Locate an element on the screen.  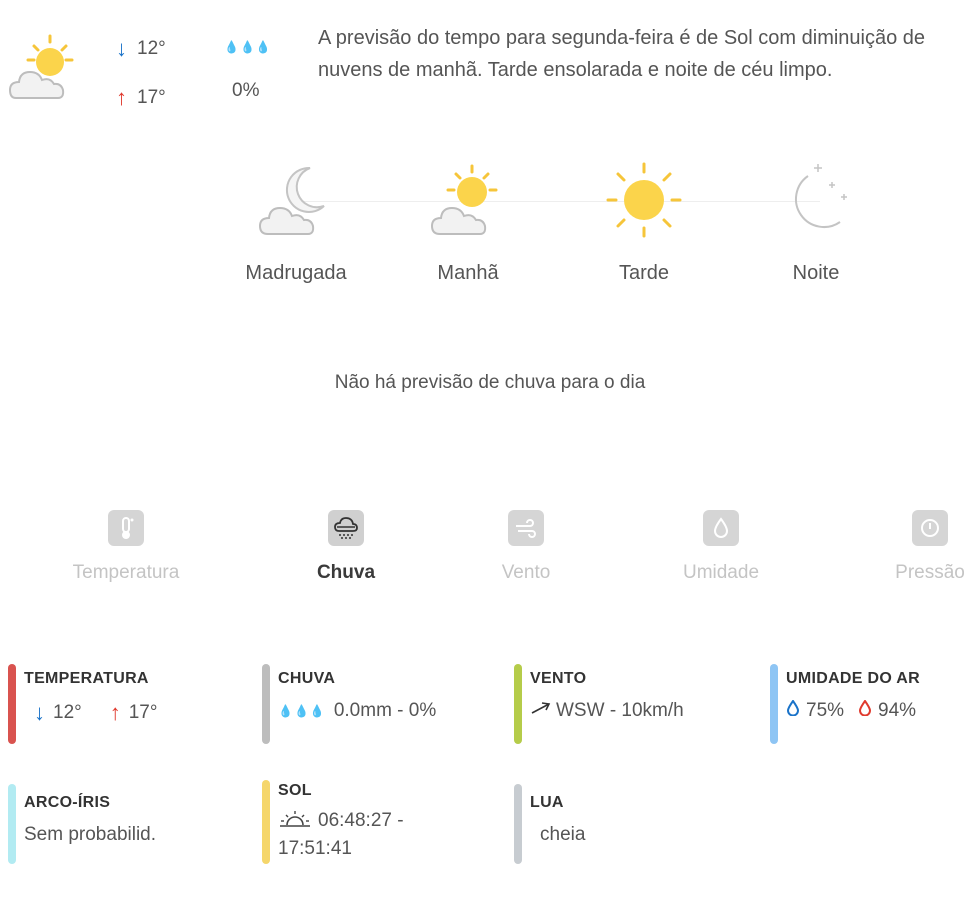
stat-value: WSW - 10km/h is located at coordinates (650, 711).